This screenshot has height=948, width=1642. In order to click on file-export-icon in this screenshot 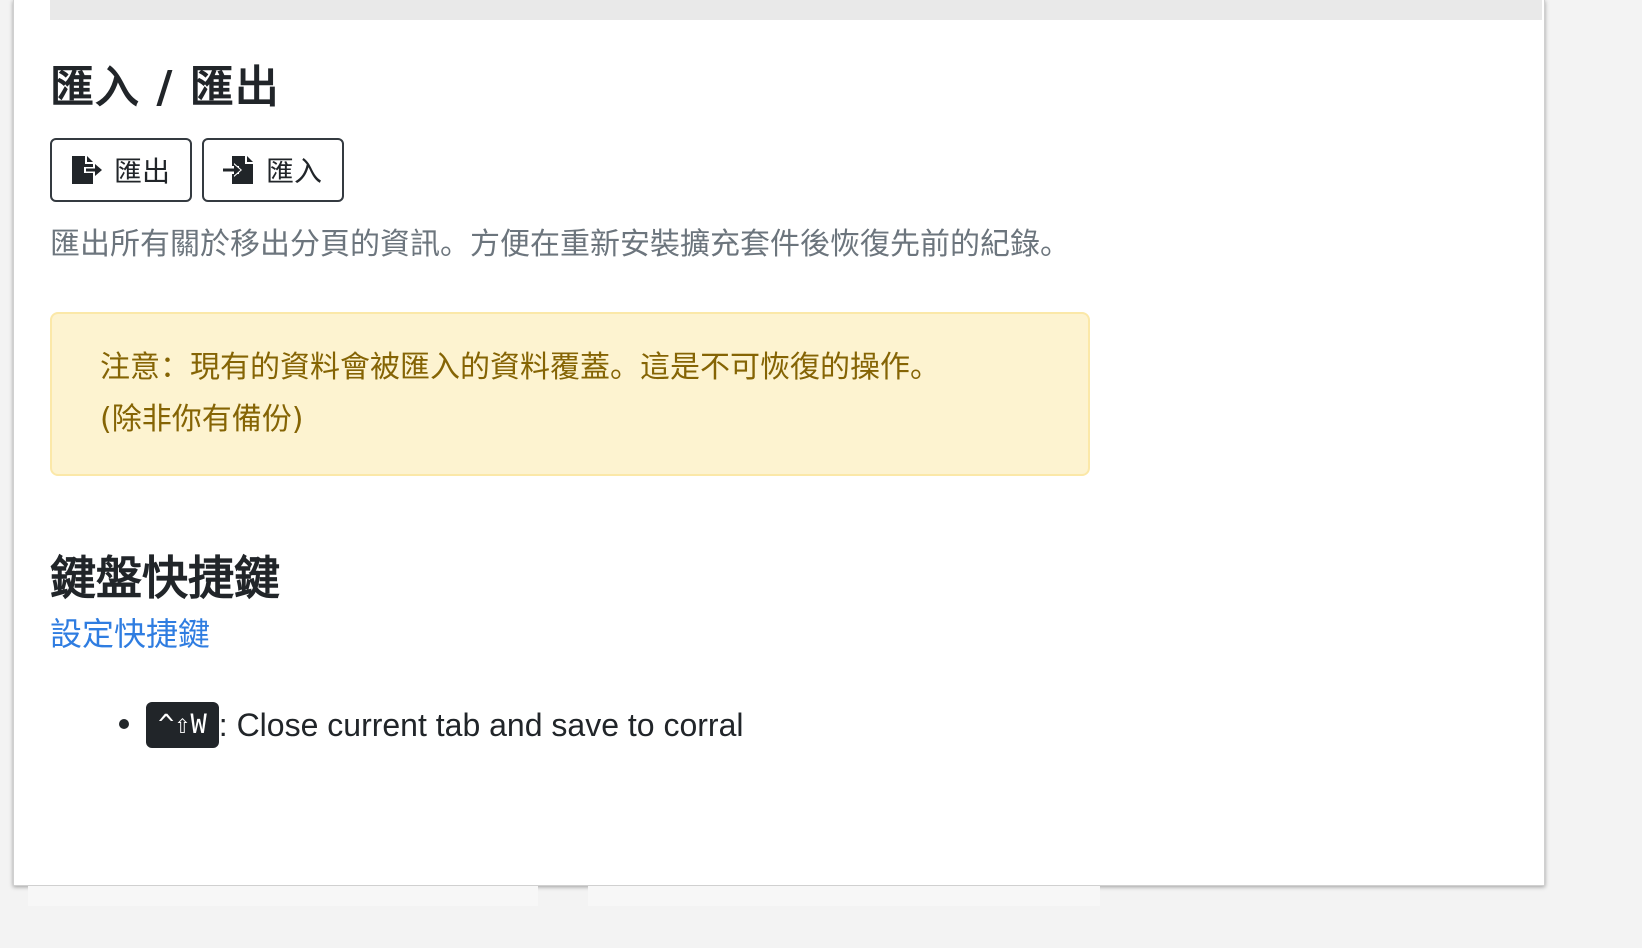, I will do `click(87, 170)`.